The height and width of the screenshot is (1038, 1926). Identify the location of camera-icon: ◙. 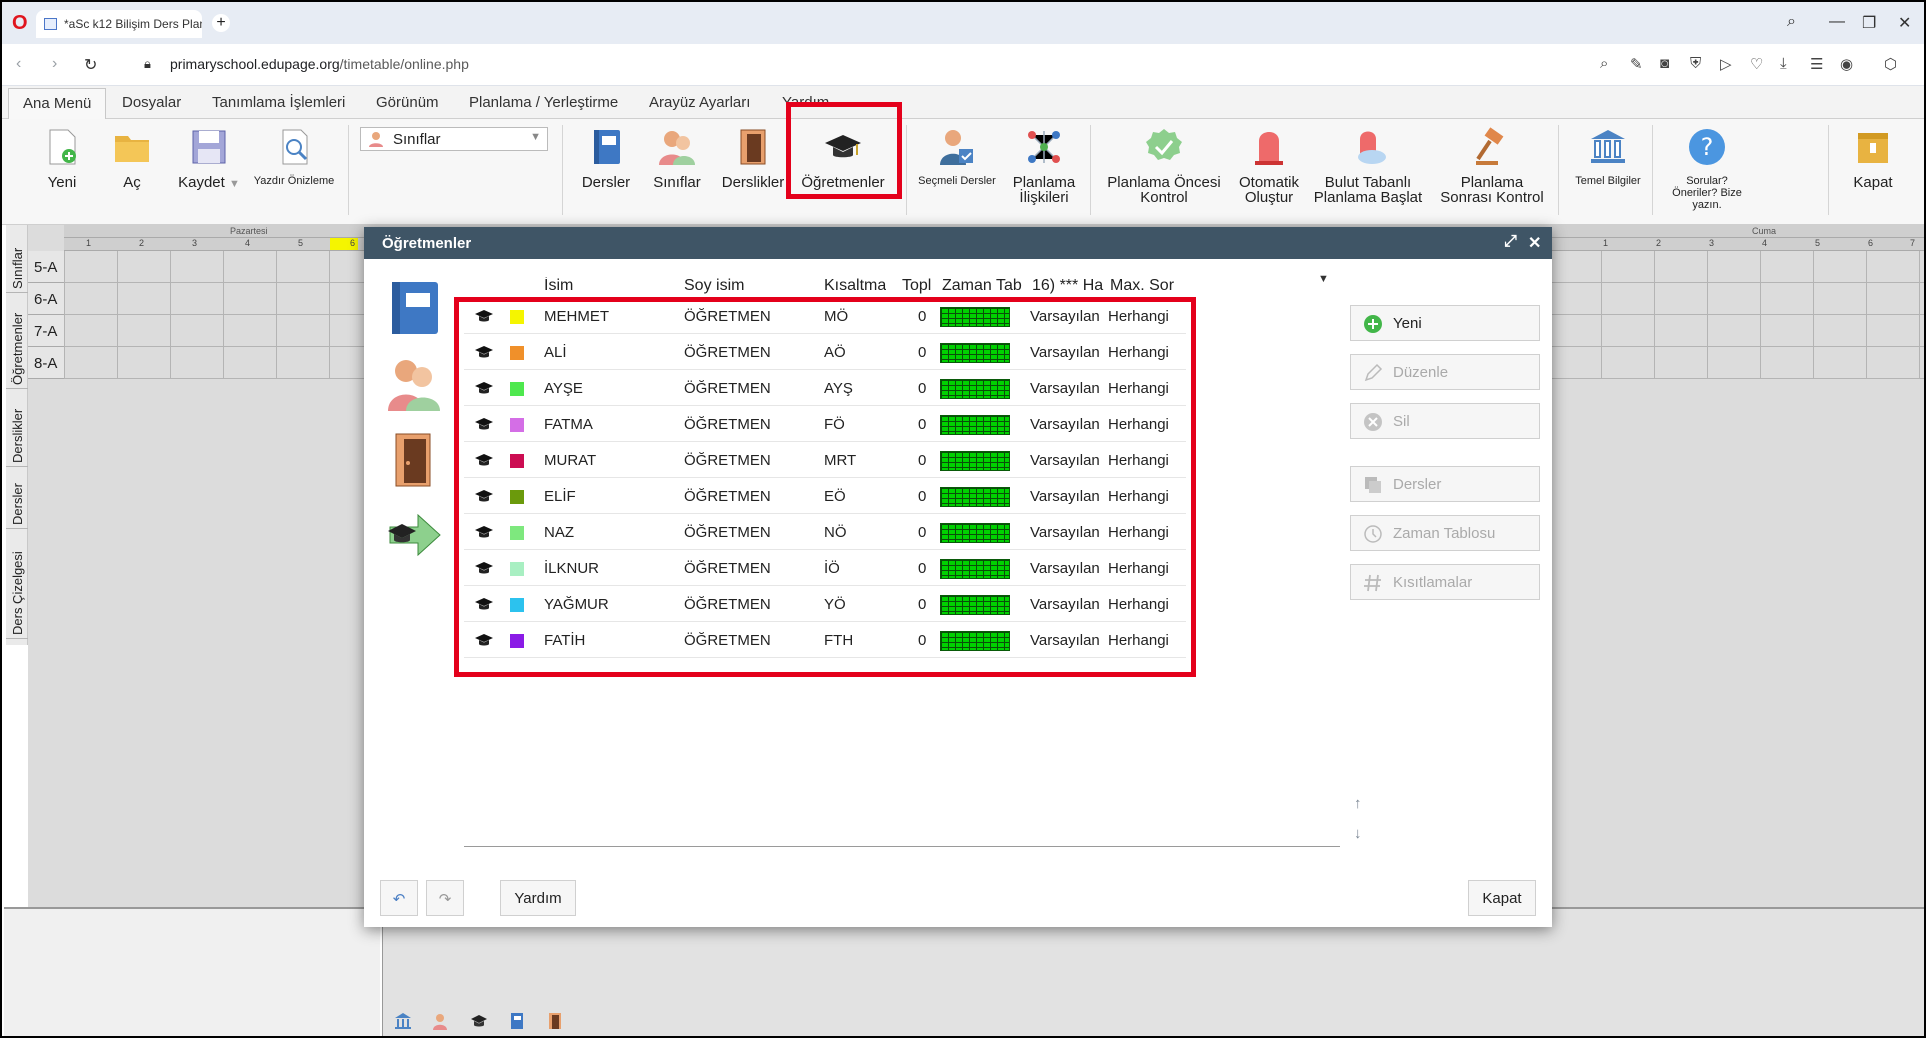
(1664, 63).